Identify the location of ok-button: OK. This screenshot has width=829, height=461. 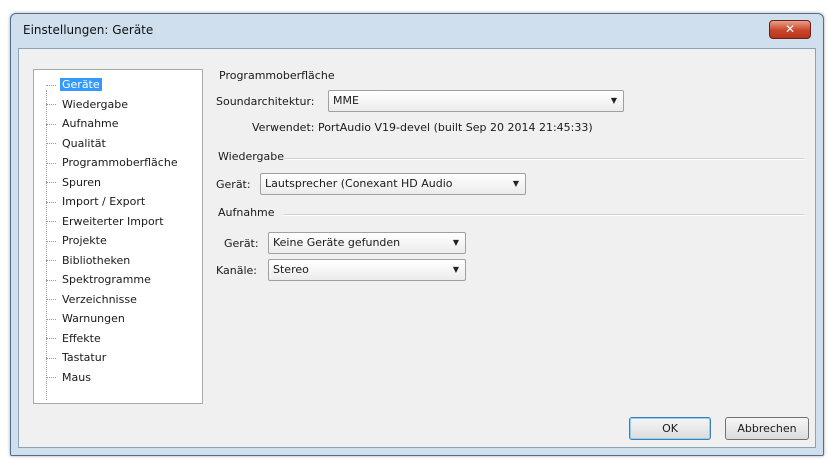
(670, 428).